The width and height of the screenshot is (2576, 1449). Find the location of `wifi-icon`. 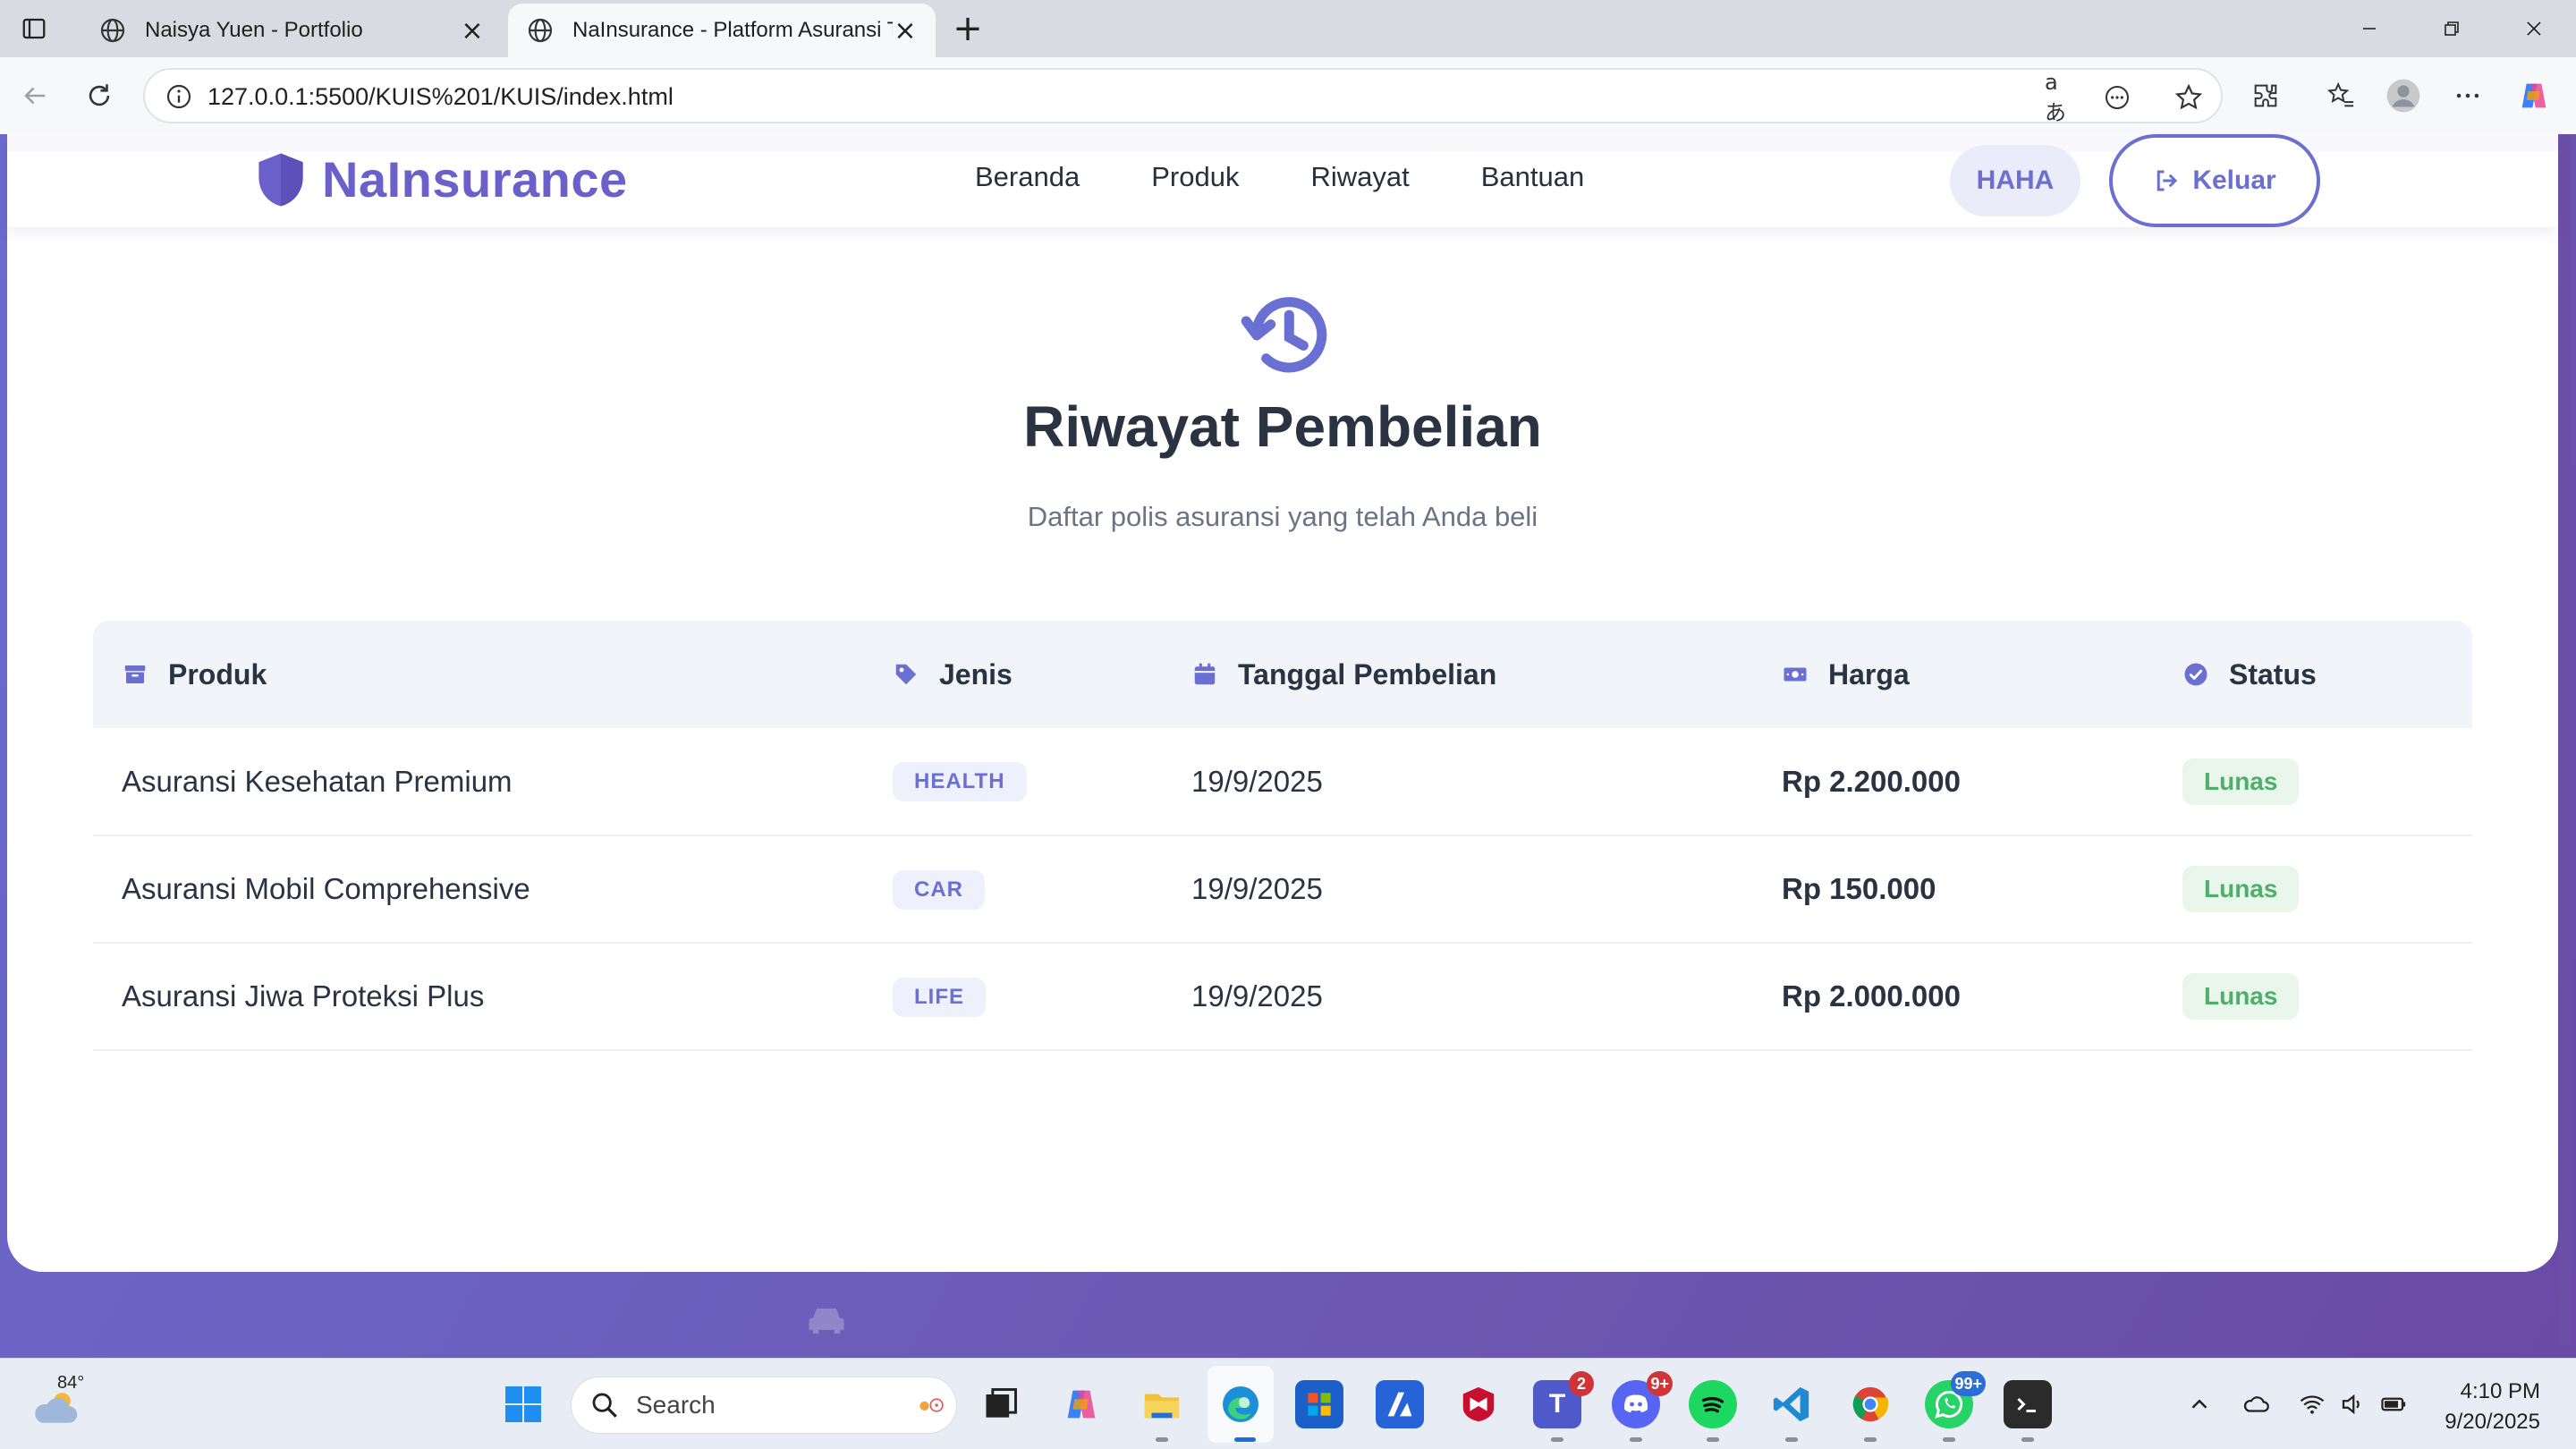

wifi-icon is located at coordinates (2312, 1407).